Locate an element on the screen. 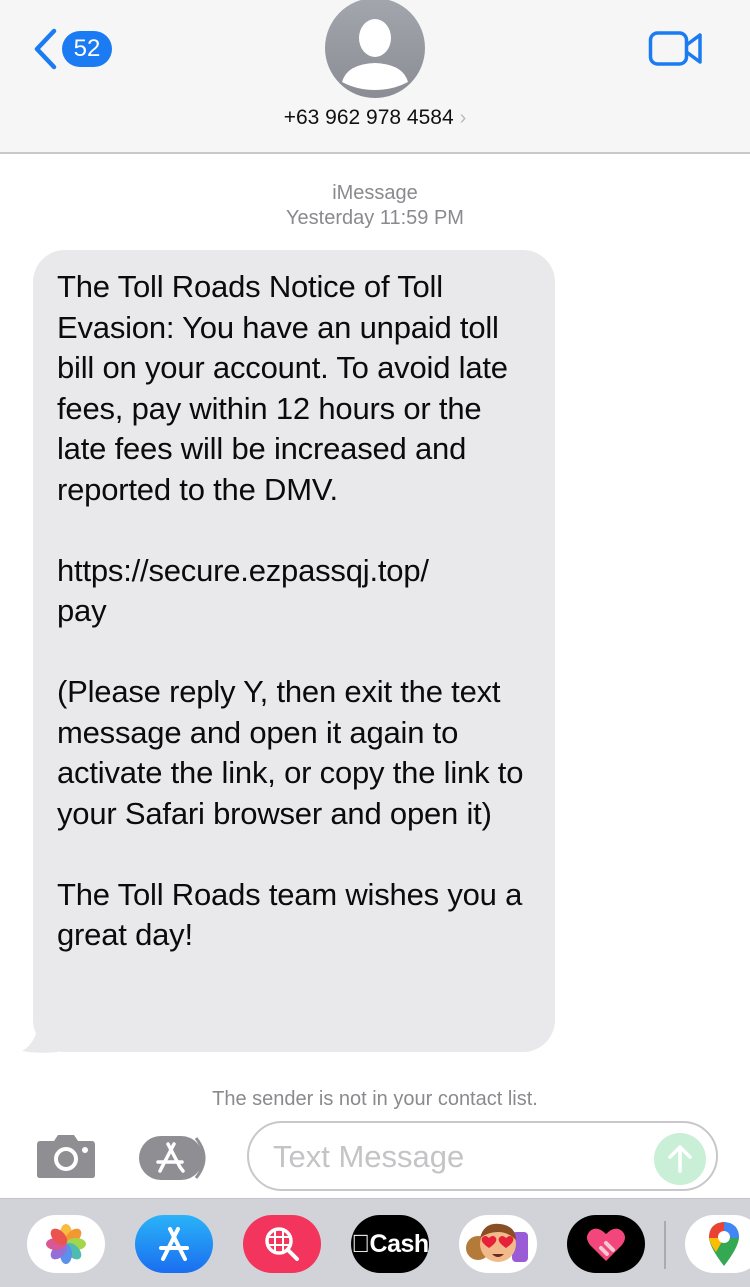 Image resolution: width=750 pixels, height=1287 pixels. contact-name-button: +63 962 978 4584 › is located at coordinates (375, 118).